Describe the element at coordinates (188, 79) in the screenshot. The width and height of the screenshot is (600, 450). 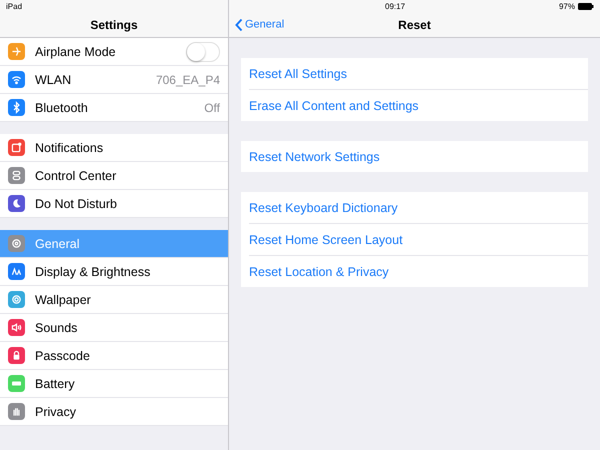
I see `settings-value: 706_EA_P4` at that location.